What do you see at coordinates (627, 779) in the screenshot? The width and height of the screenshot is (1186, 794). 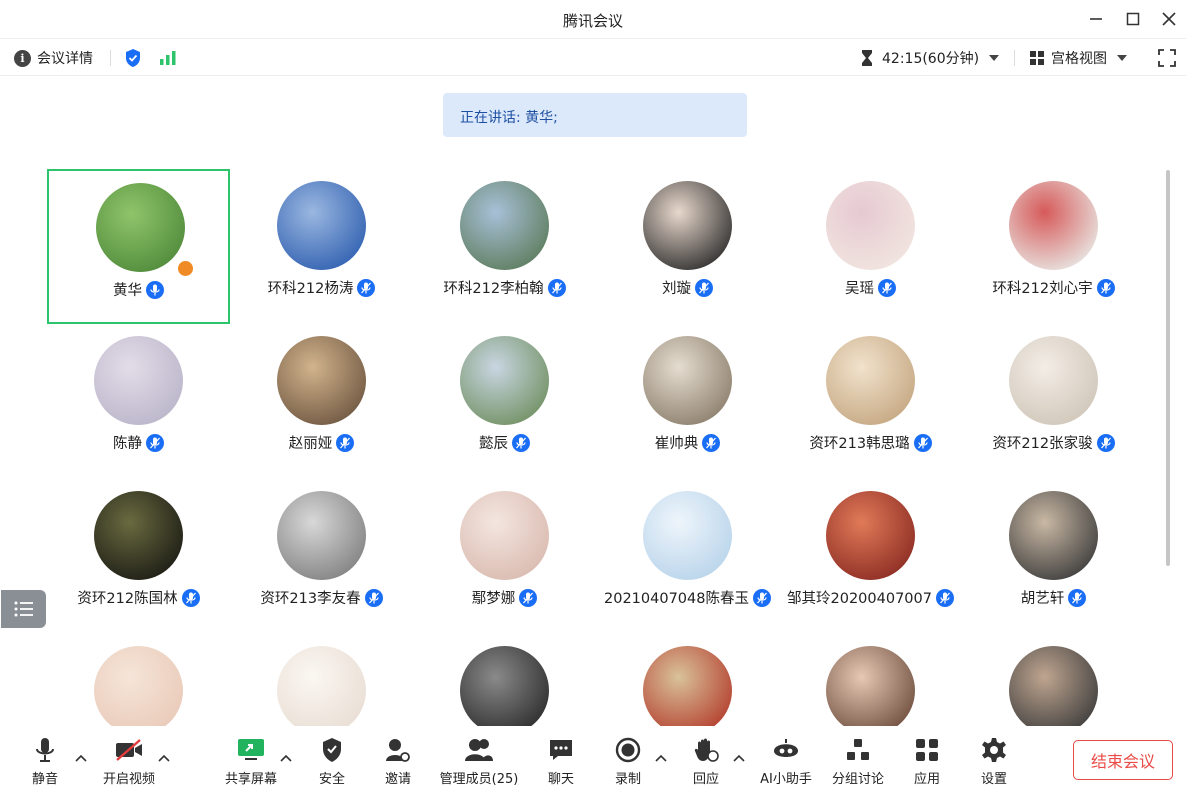 I see `record-label: 录制` at bounding box center [627, 779].